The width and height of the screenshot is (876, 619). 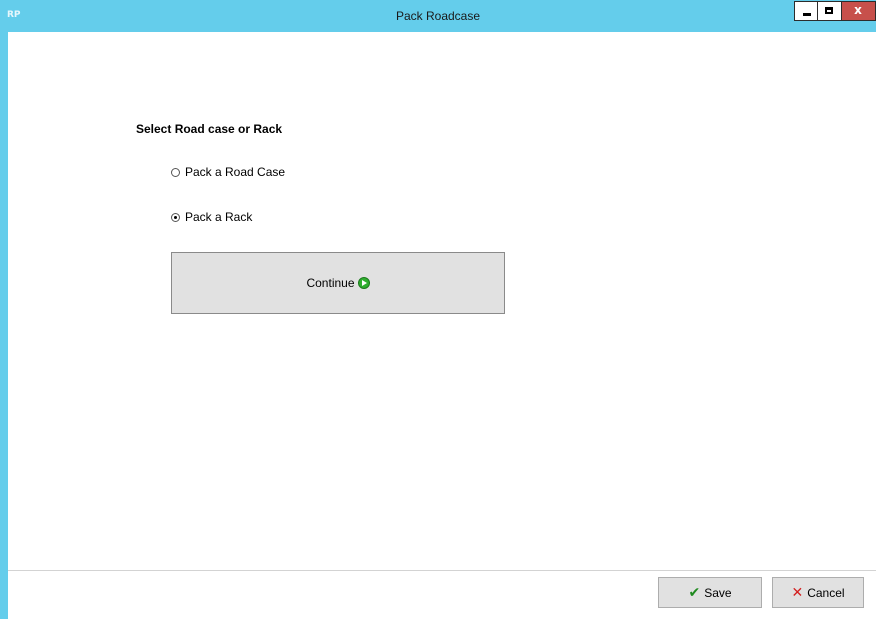 I want to click on save-label: Save, so click(x=718, y=592).